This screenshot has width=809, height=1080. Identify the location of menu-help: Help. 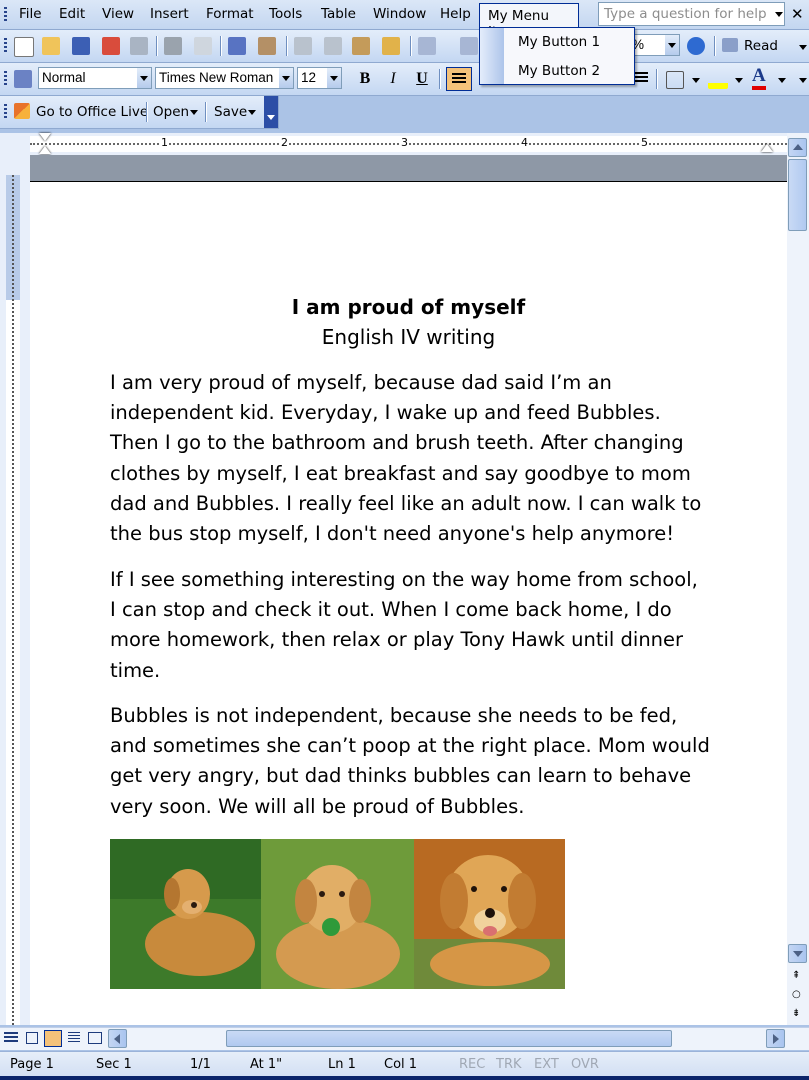
(455, 14).